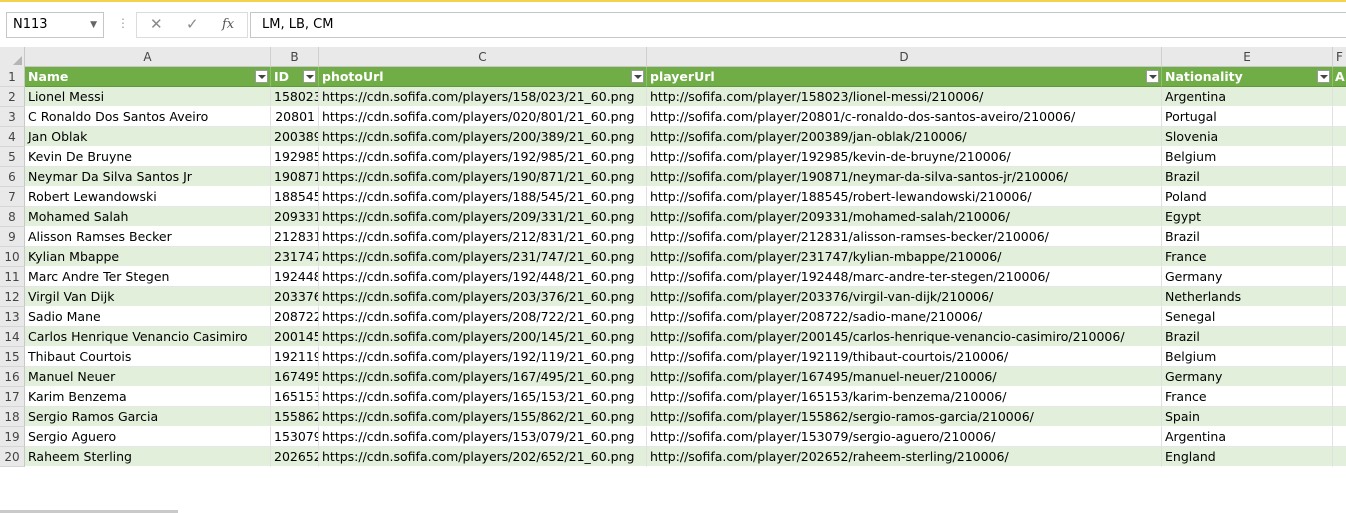 The image size is (1346, 513). Describe the element at coordinates (295, 197) in the screenshot. I see `cell-id: 188545` at that location.